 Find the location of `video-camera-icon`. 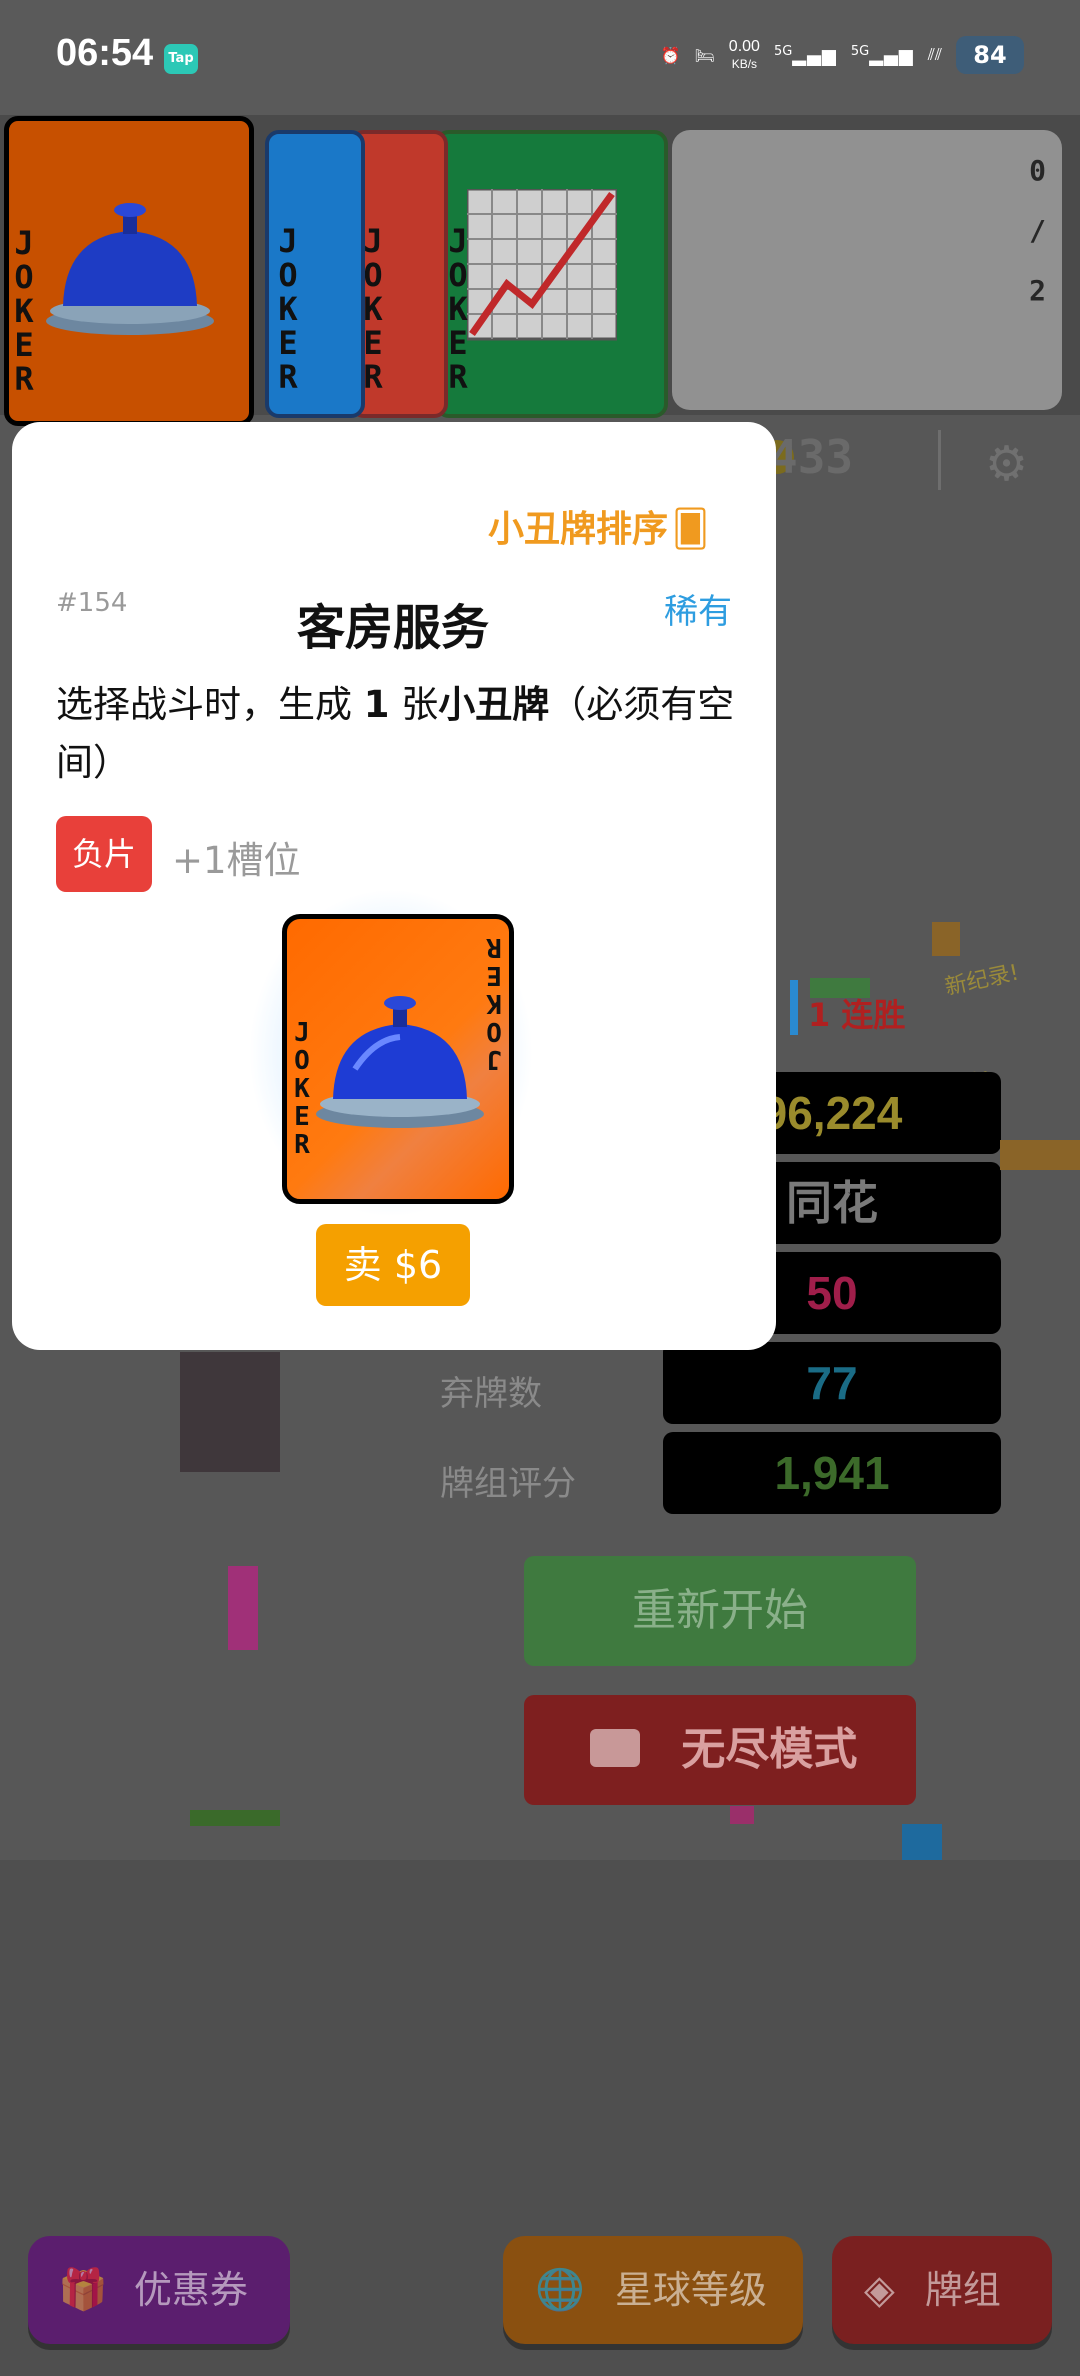

video-camera-icon is located at coordinates (615, 1748).